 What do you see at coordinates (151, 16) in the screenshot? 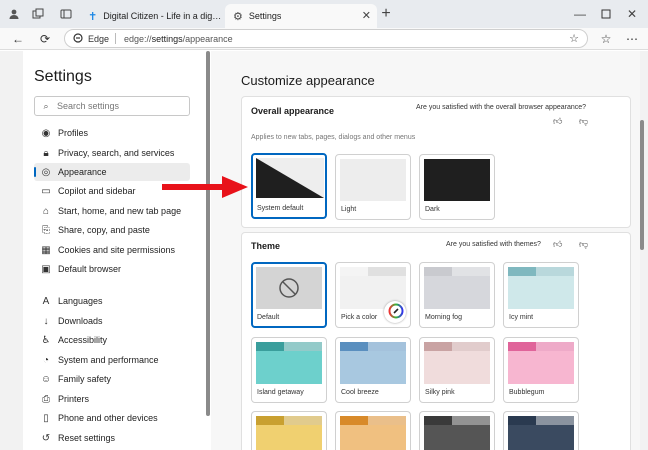
I see `tab-digital-citizen: ✝ Digital Citizen - Life in a digital w` at bounding box center [151, 16].